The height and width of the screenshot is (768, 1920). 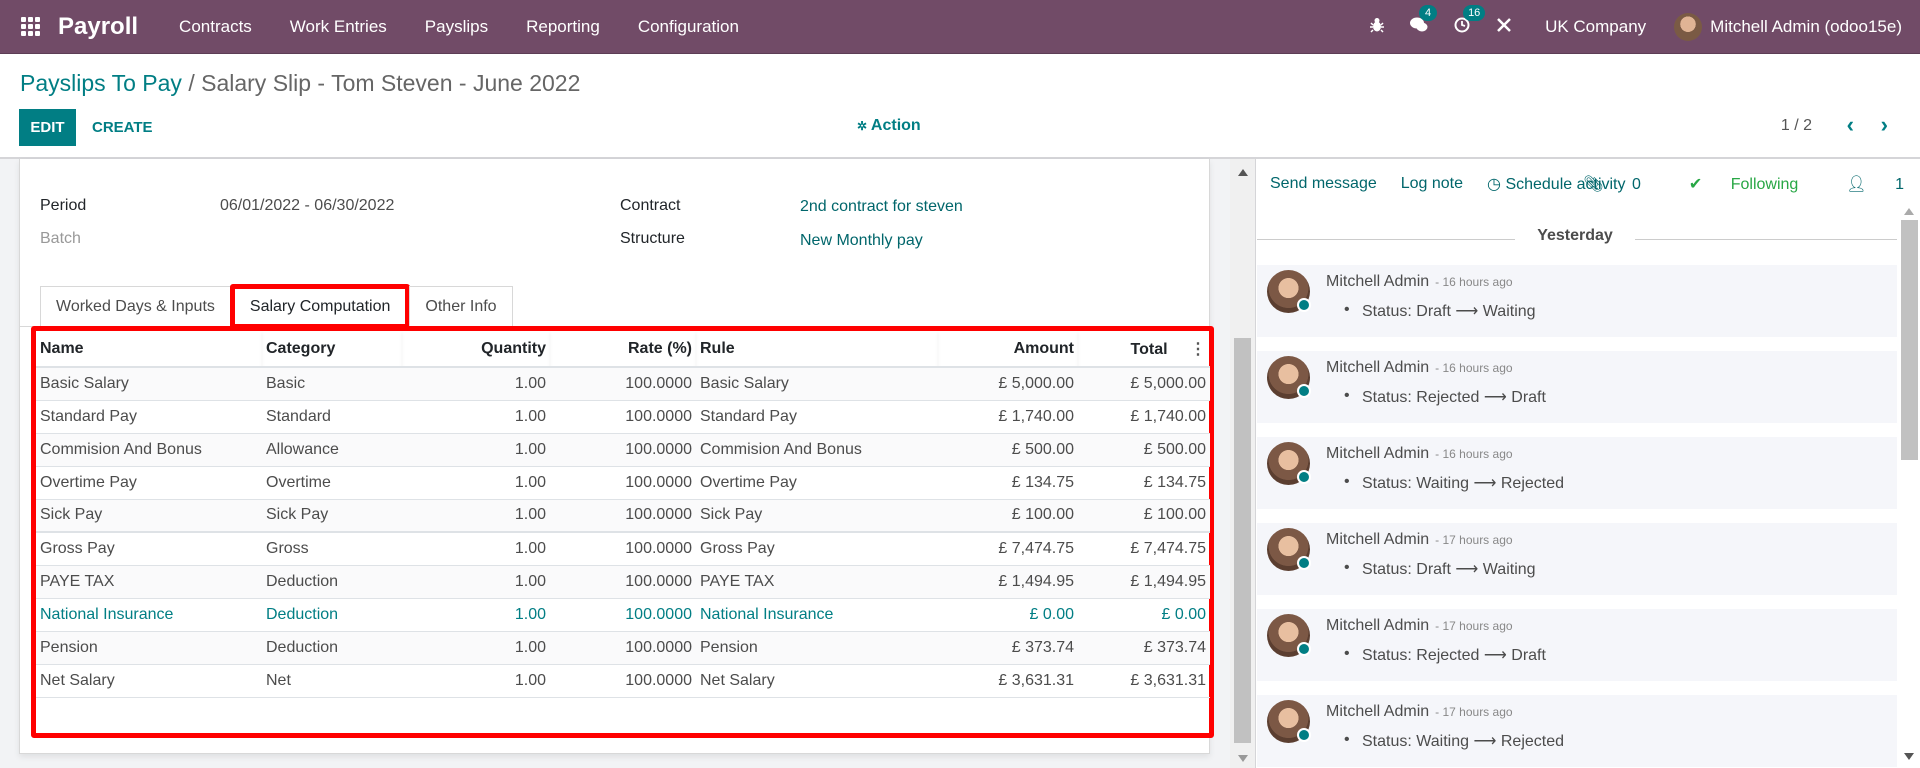 What do you see at coordinates (215, 27) in the screenshot?
I see `menu-contracts: Contracts` at bounding box center [215, 27].